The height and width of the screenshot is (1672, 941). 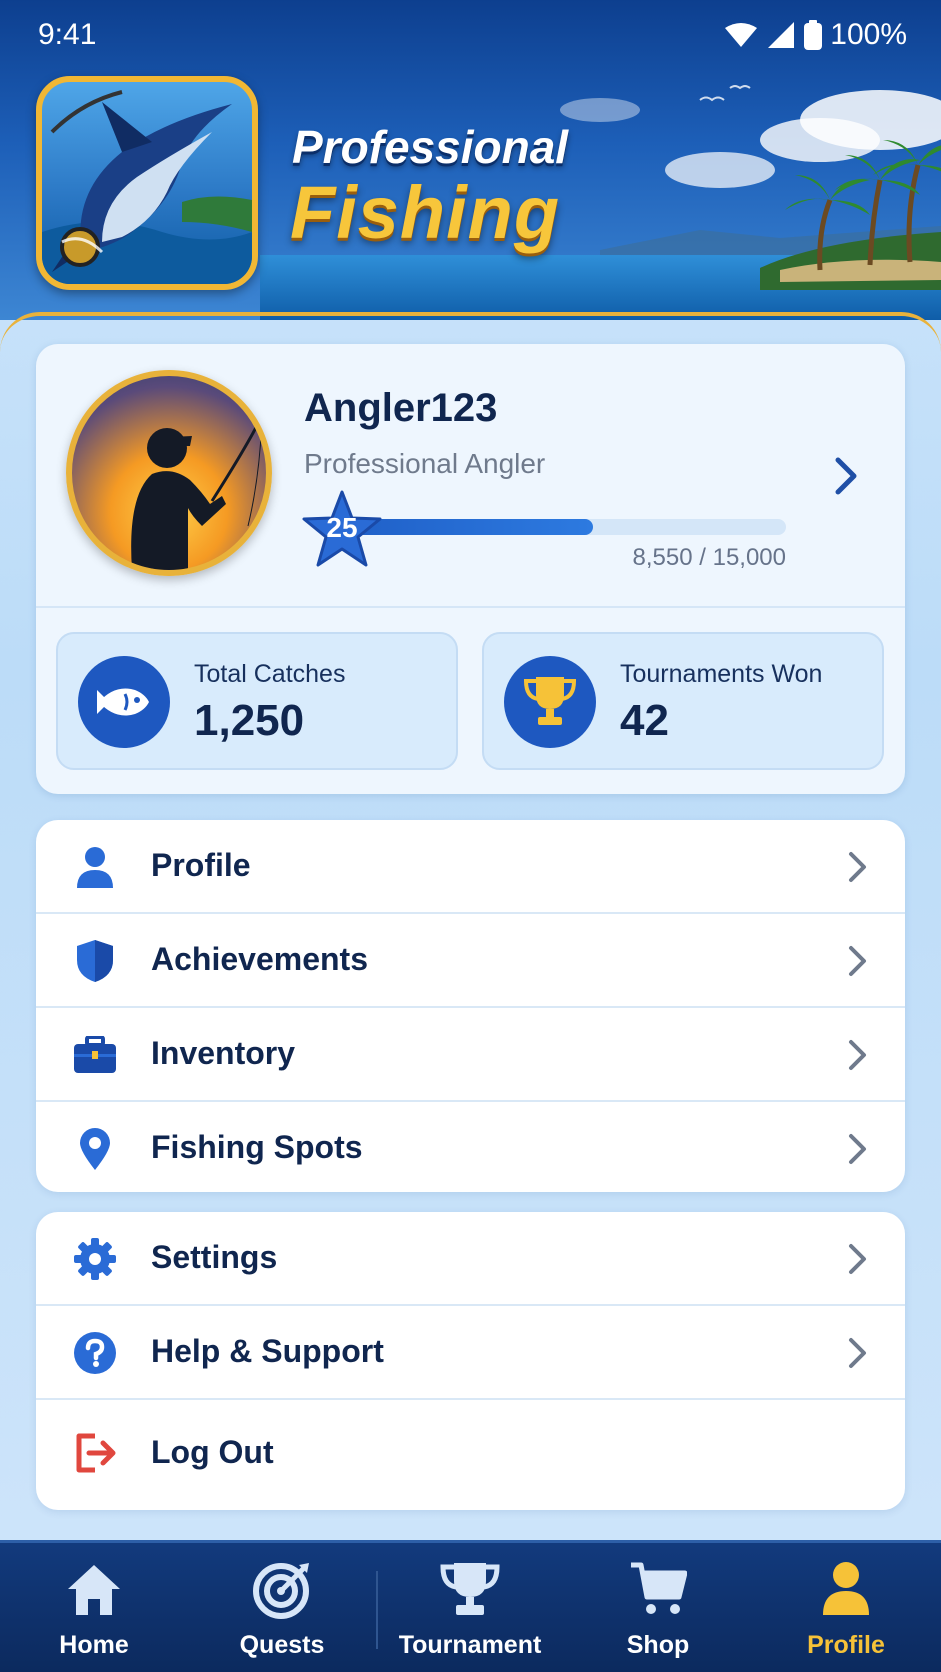 What do you see at coordinates (425, 463) in the screenshot?
I see `player-rank: Professional Angler` at bounding box center [425, 463].